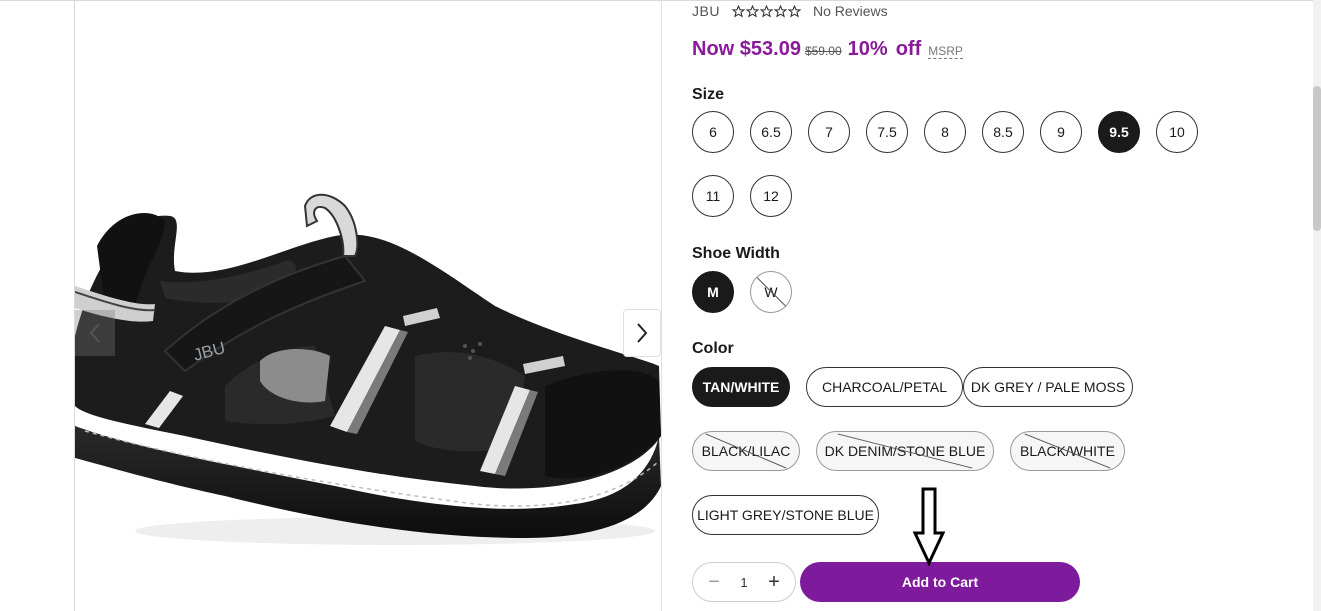 This screenshot has height=611, width=1321. I want to click on size-label: Size, so click(708, 94).